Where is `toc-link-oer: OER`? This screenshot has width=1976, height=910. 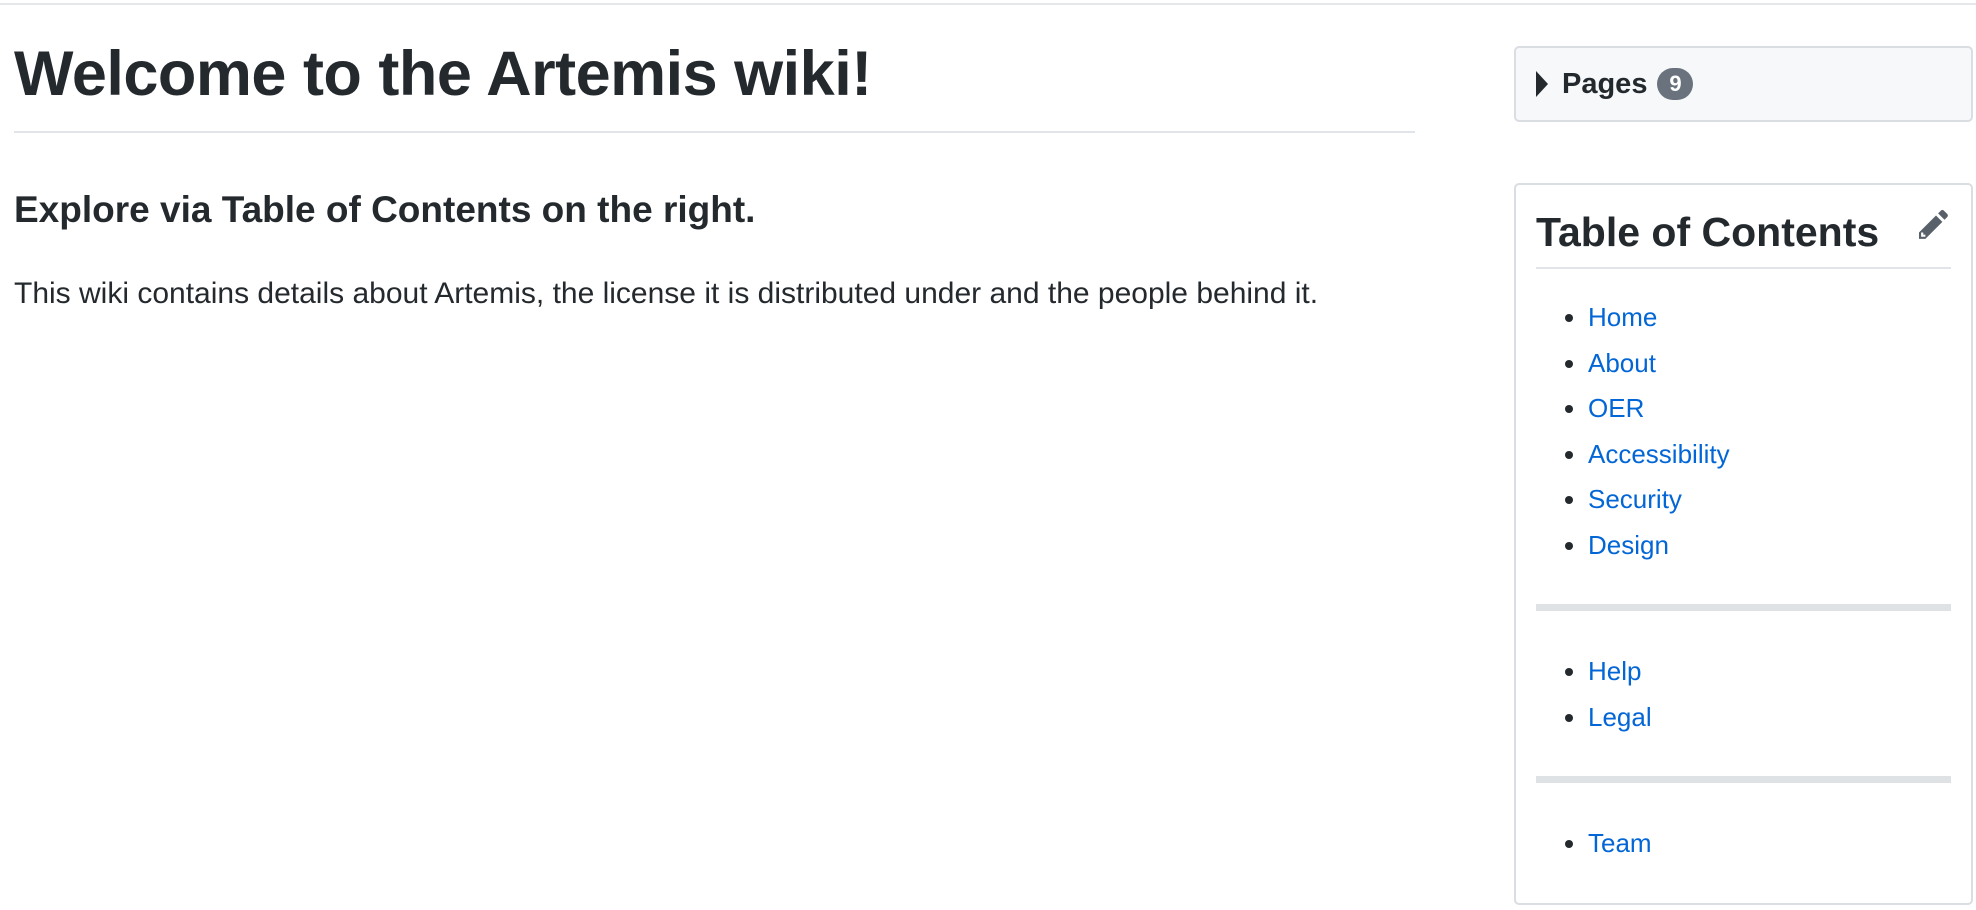
toc-link-oer: OER is located at coordinates (1616, 408).